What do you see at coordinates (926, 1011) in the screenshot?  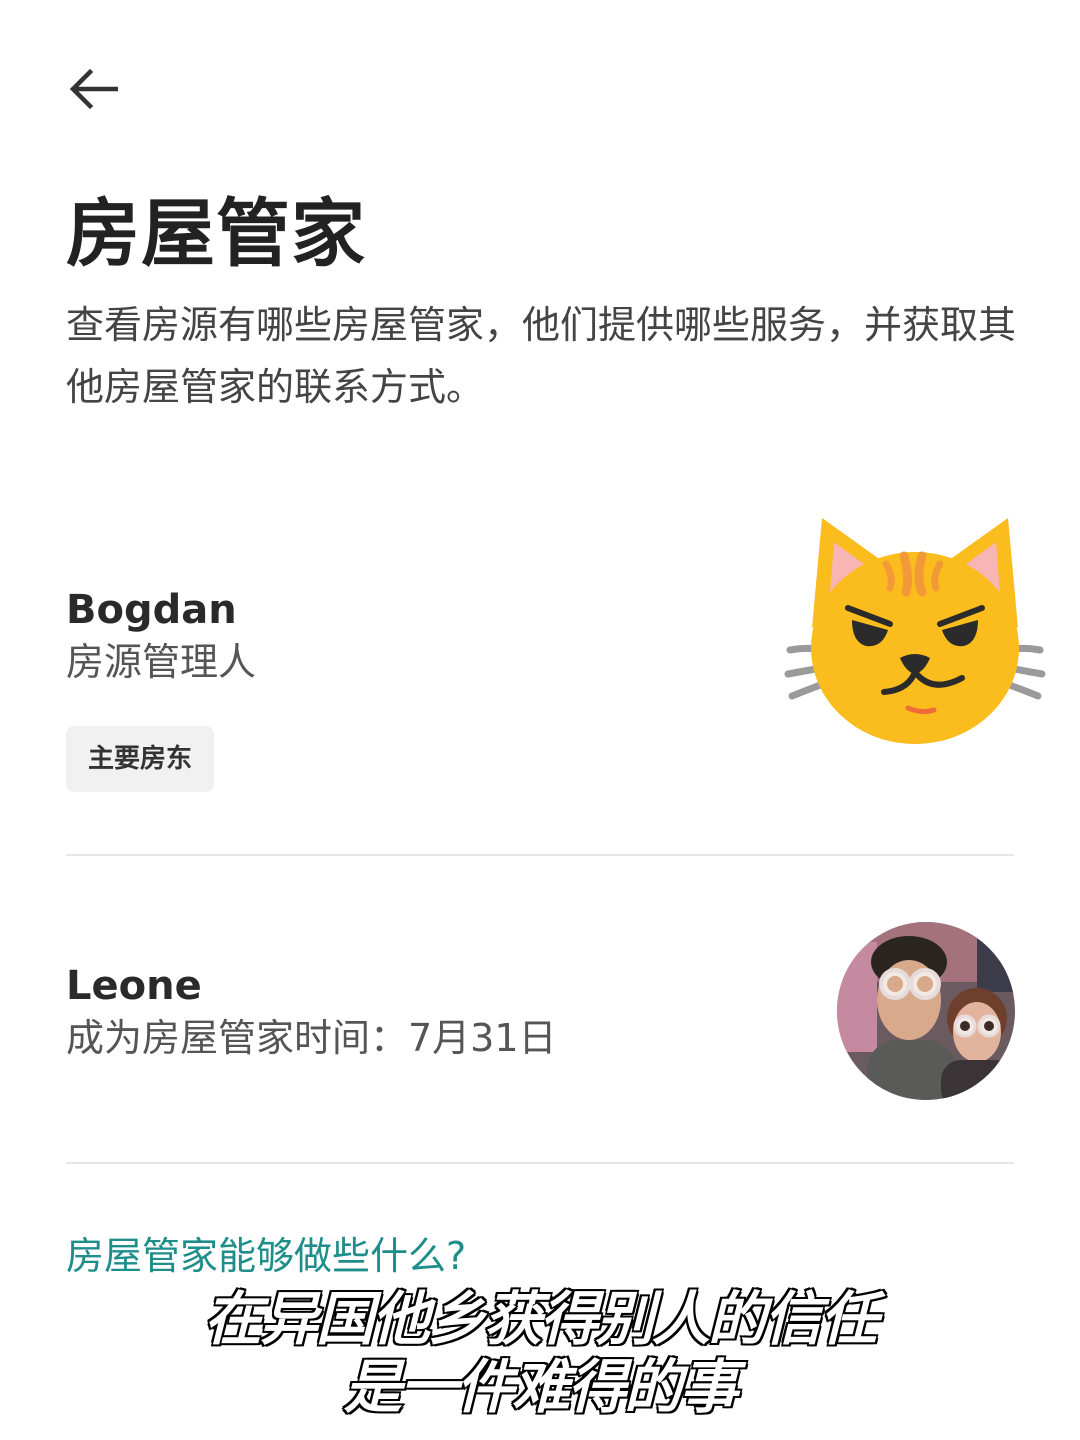 I see `photo-avatar` at bounding box center [926, 1011].